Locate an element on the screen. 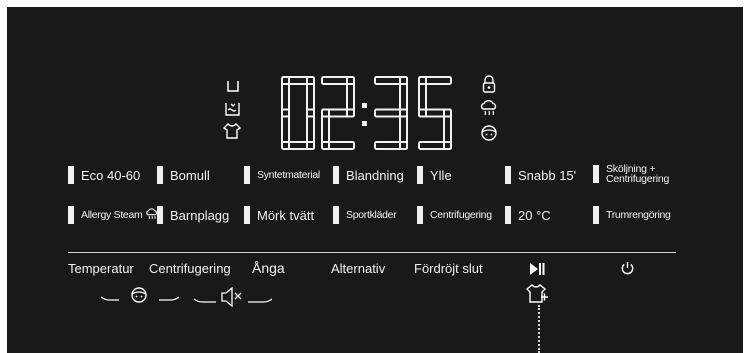 The image size is (749, 353). power-button is located at coordinates (627, 268).